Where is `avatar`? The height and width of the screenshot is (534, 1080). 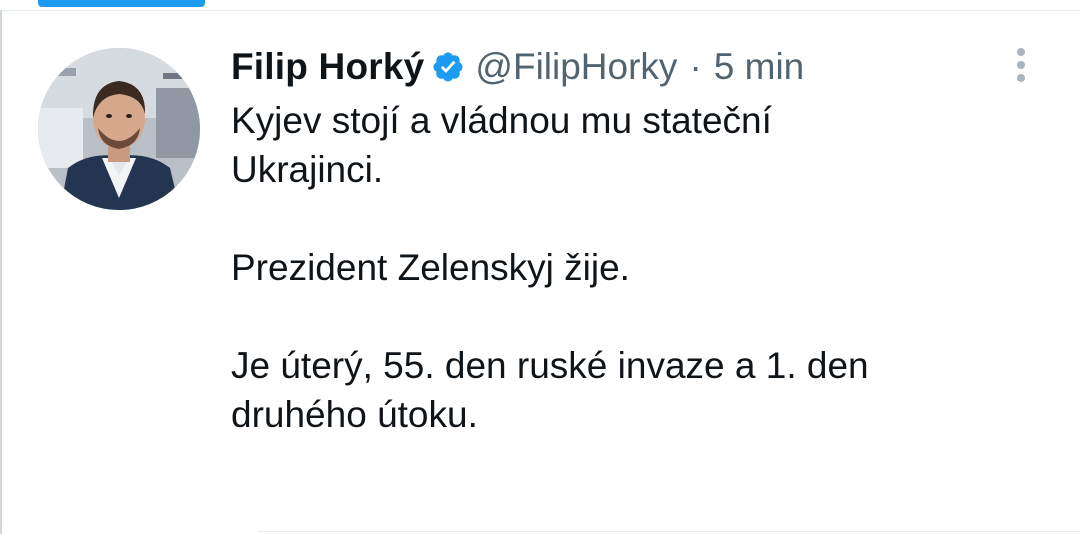 avatar is located at coordinates (119, 129).